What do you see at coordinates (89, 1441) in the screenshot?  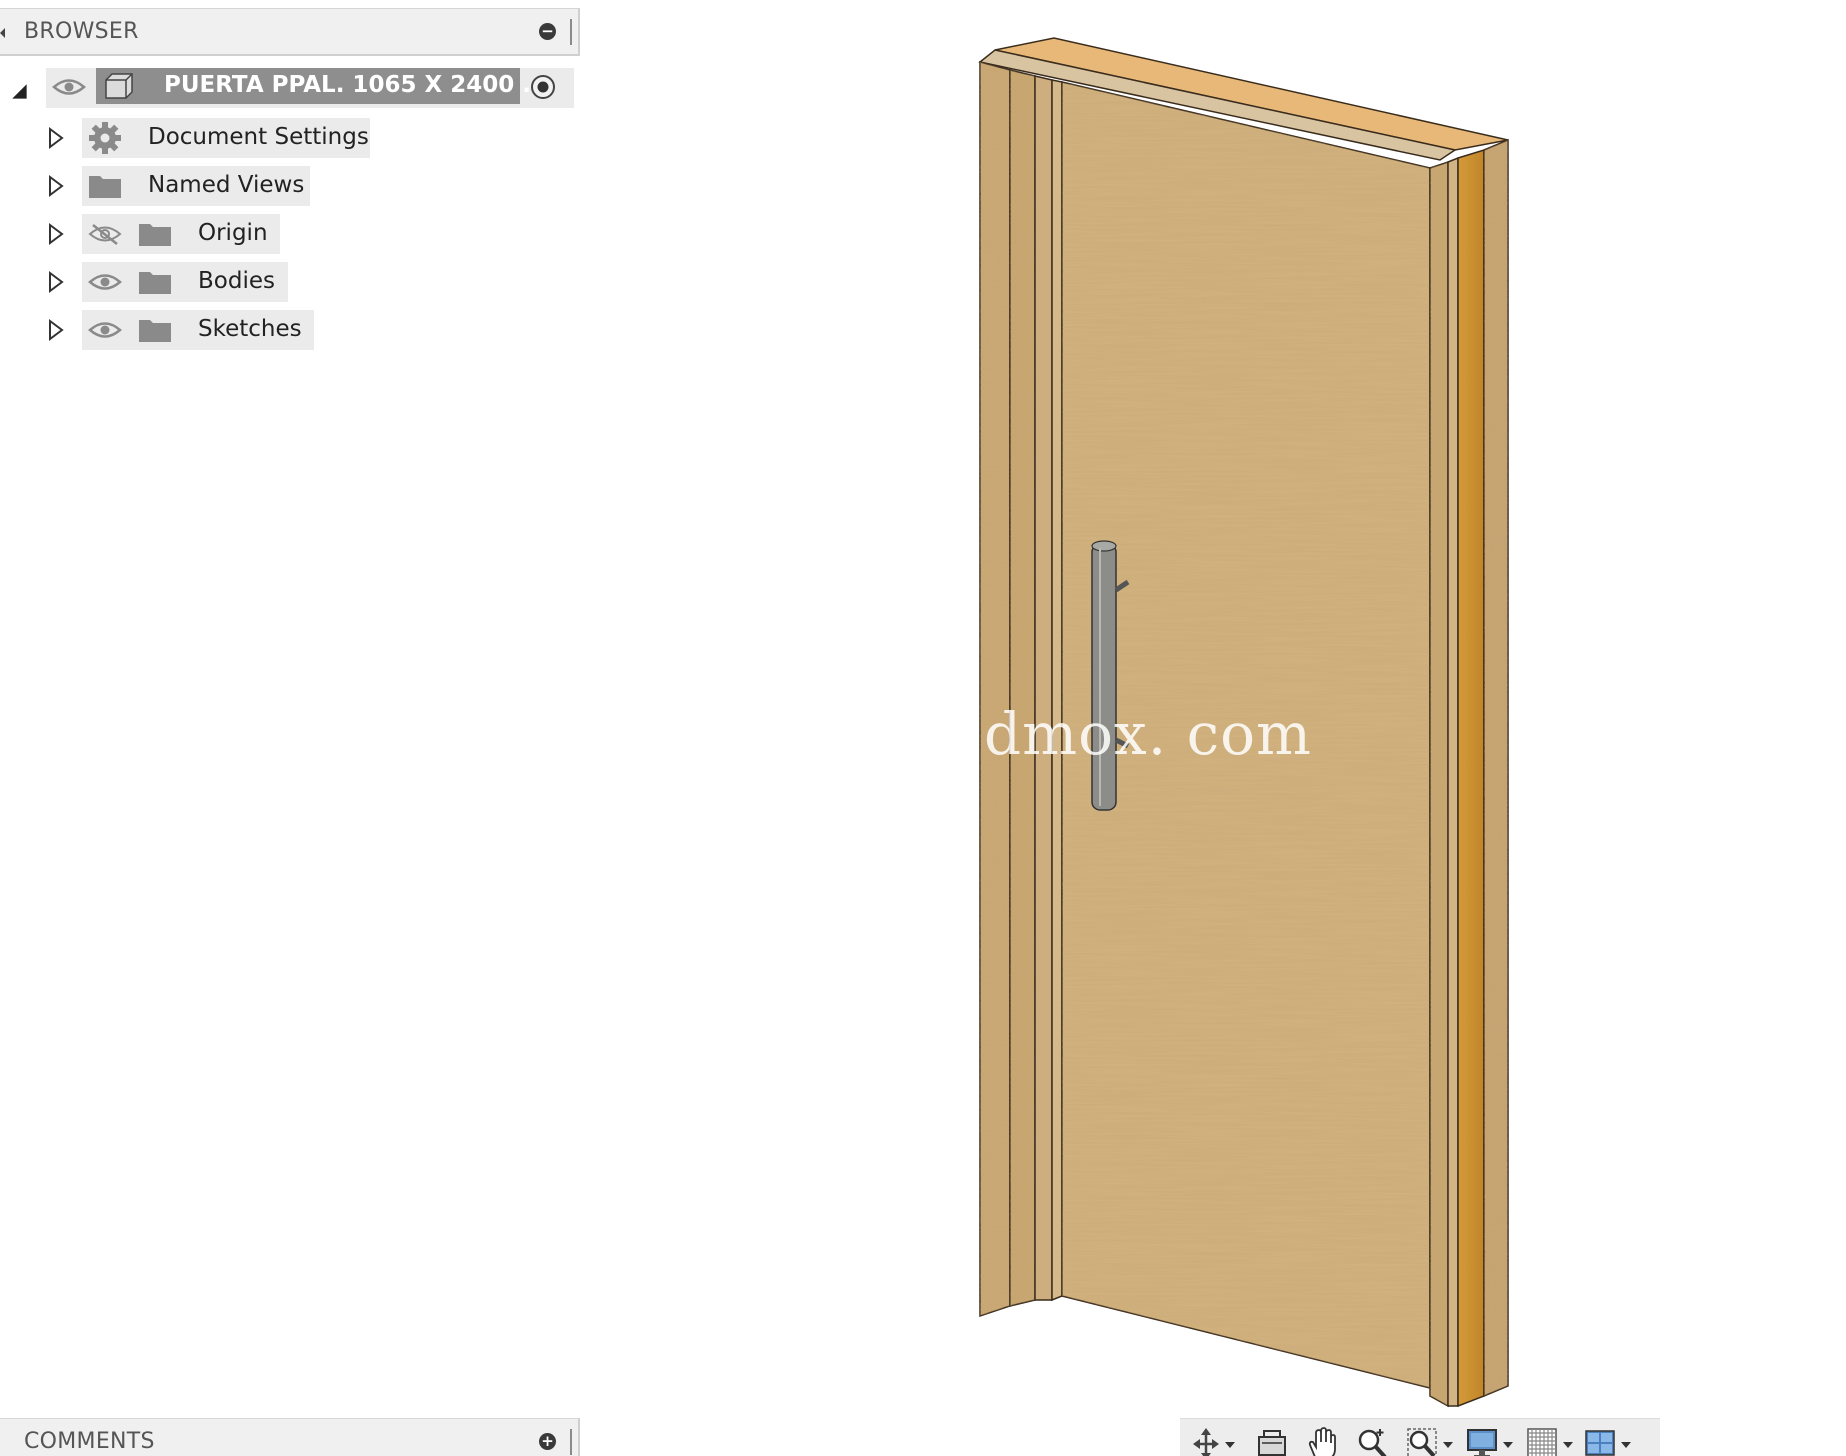 I see `comments-title: COMMENTS` at bounding box center [89, 1441].